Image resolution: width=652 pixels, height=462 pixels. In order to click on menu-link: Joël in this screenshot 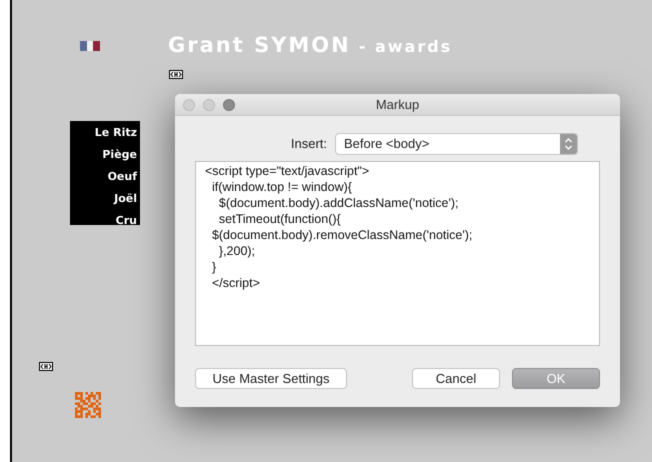, I will do `click(126, 198)`.